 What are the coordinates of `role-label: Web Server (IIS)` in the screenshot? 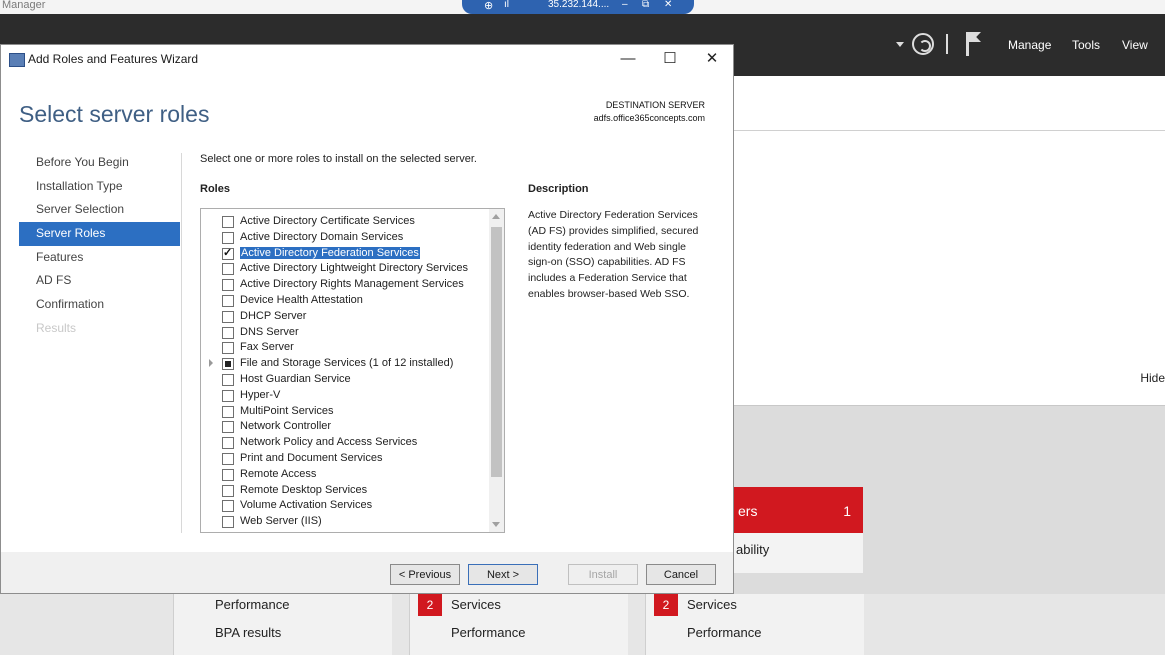 It's located at (281, 521).